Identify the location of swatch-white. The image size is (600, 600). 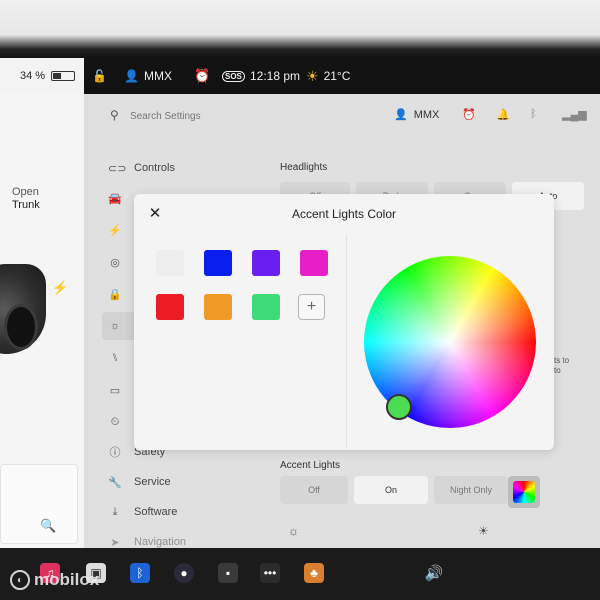
(170, 263).